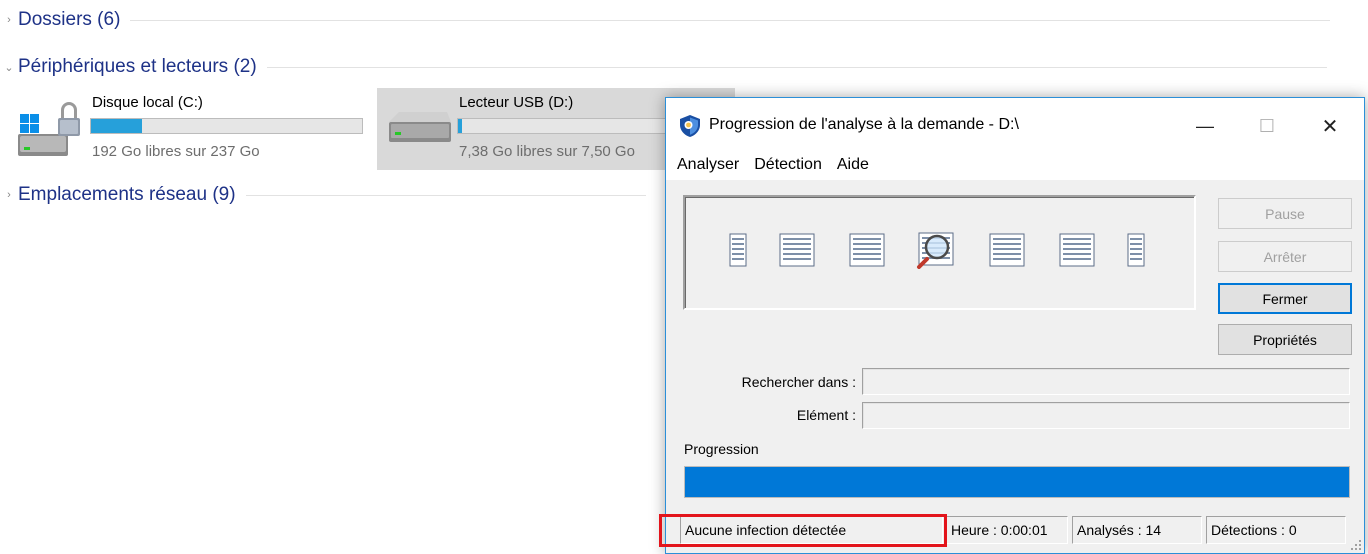 This screenshot has height=554, width=1368. I want to click on menu-analyze: Analyser, so click(708, 165).